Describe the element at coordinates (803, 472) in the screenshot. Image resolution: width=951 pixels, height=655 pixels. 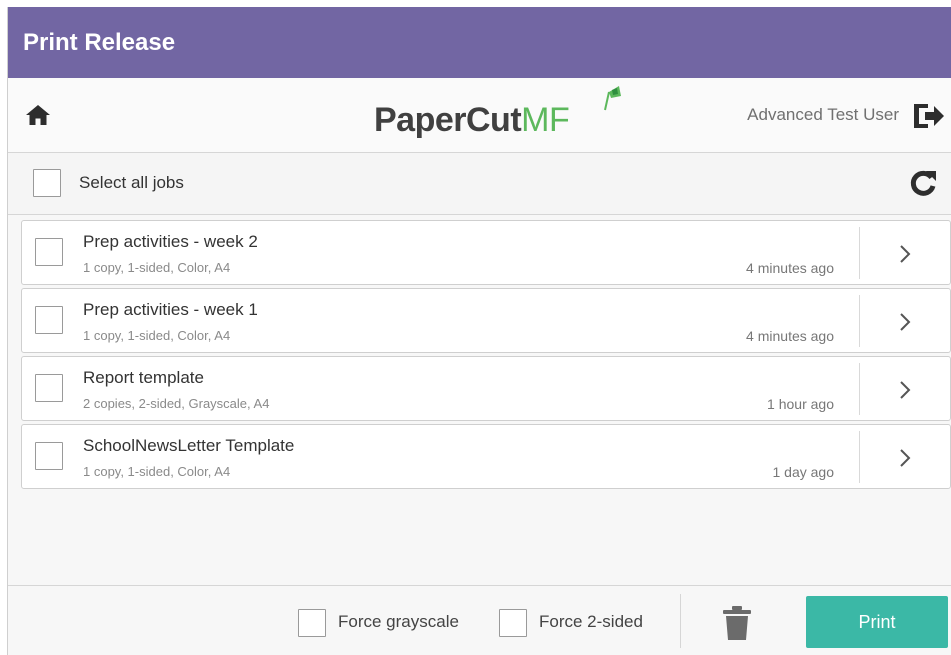
I see `job-time: 1 day ago` at that location.